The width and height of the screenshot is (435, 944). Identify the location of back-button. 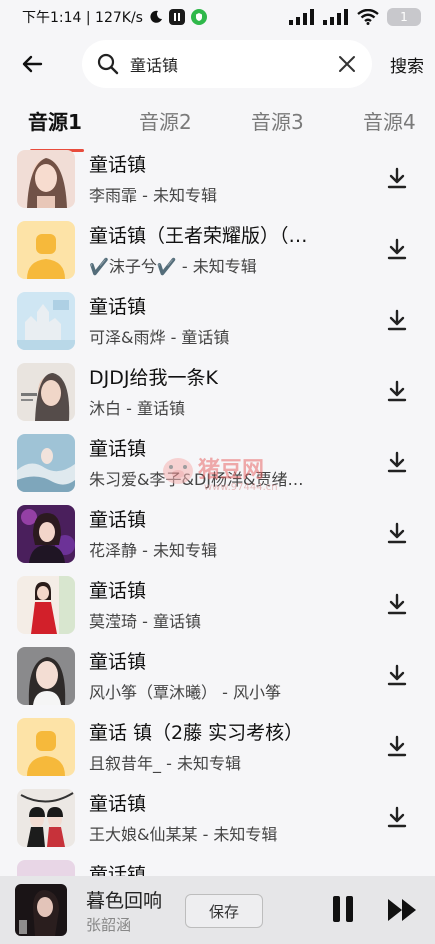
(32, 64).